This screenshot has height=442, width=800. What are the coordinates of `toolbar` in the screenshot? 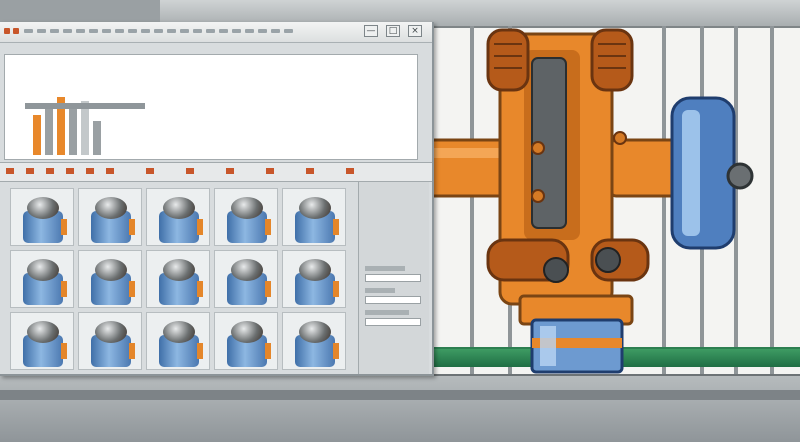 It's located at (216, 172).